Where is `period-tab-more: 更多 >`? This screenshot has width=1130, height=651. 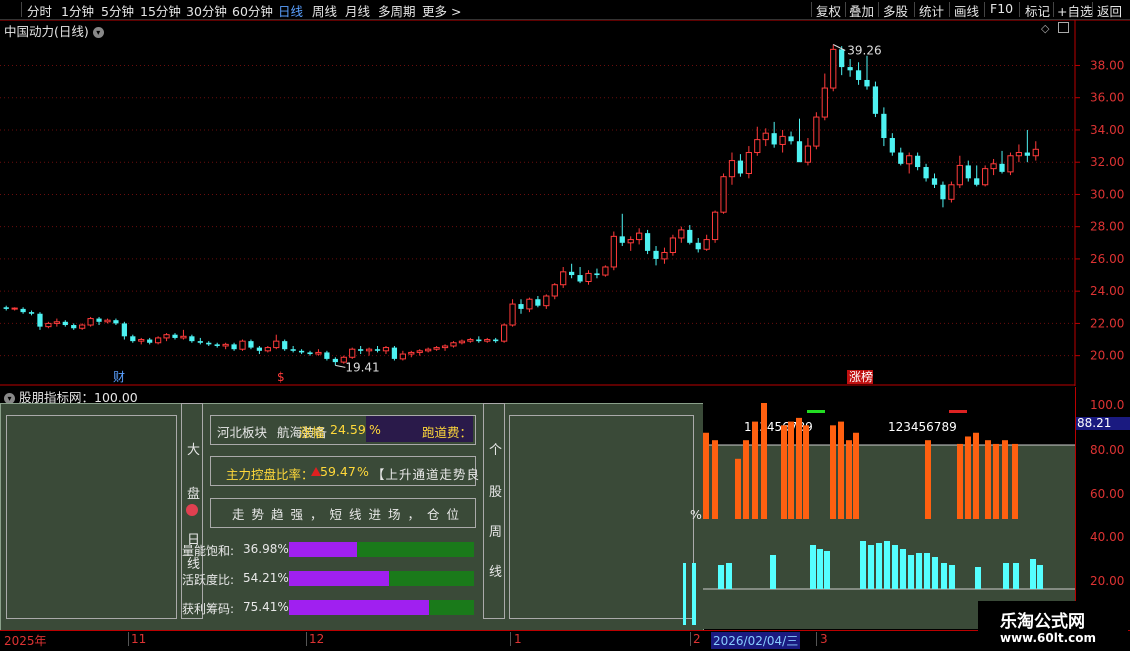 period-tab-more: 更多 > is located at coordinates (441, 10).